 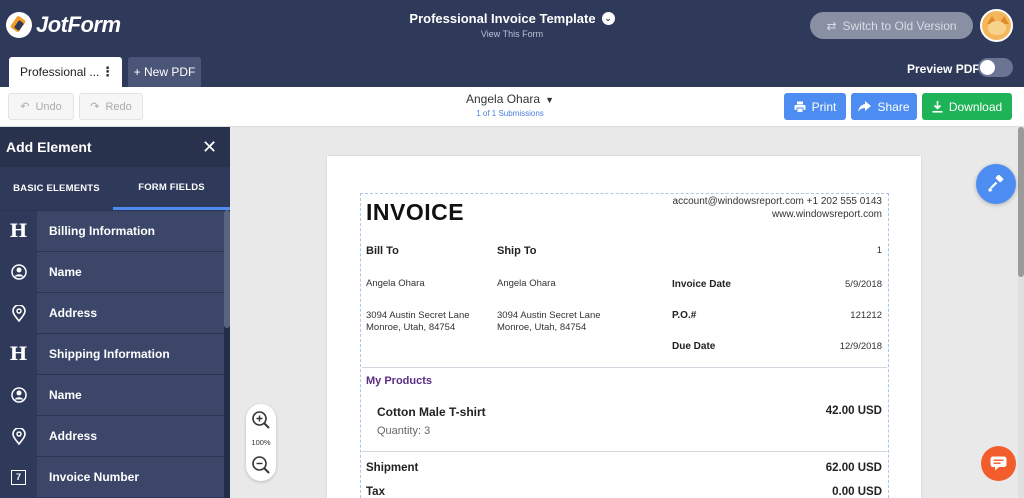 I want to click on list-item: 7 Invoice Number, so click(x=112, y=477).